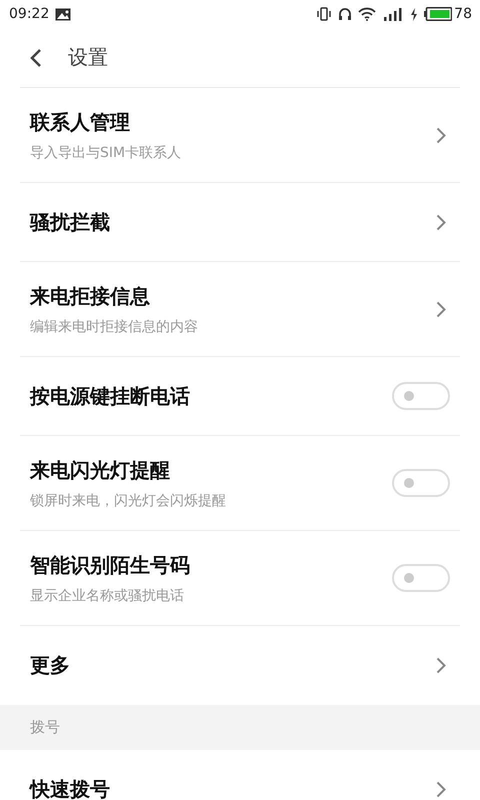  Describe the element at coordinates (110, 396) in the screenshot. I see `setting-title: 按电源键挂断电话` at that location.